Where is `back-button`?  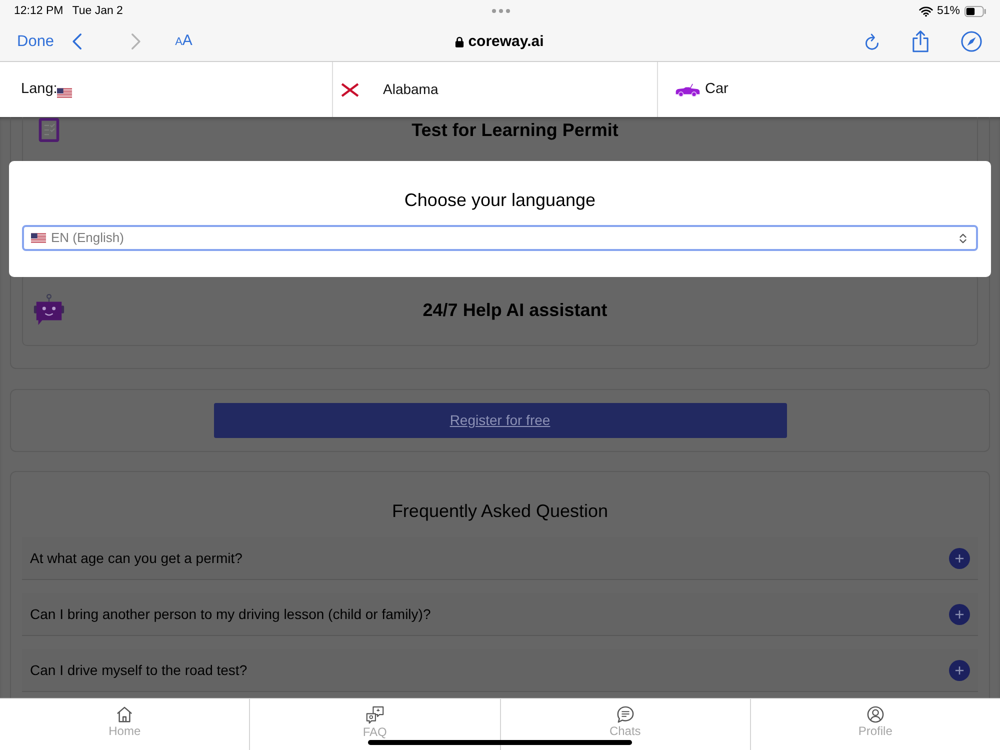
back-button is located at coordinates (77, 41).